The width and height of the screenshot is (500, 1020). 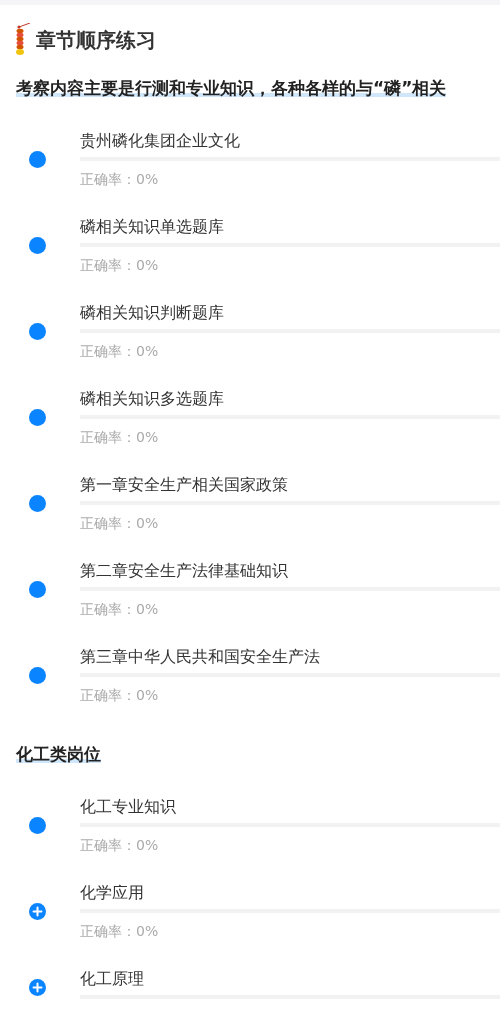 What do you see at coordinates (290, 657) in the screenshot?
I see `chapter-title: 第三章中华人民共和国安全生产法` at bounding box center [290, 657].